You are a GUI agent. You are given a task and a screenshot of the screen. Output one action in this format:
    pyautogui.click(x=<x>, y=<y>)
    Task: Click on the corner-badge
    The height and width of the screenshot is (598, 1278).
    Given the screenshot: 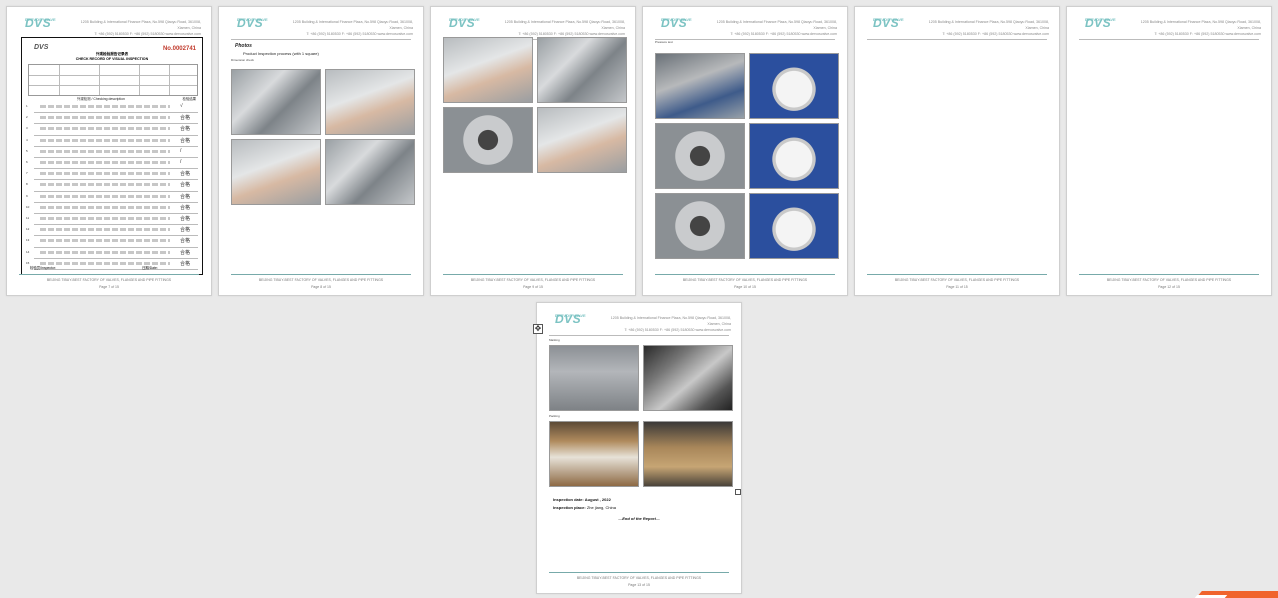 What is the action you would take?
    pyautogui.click(x=1236, y=593)
    